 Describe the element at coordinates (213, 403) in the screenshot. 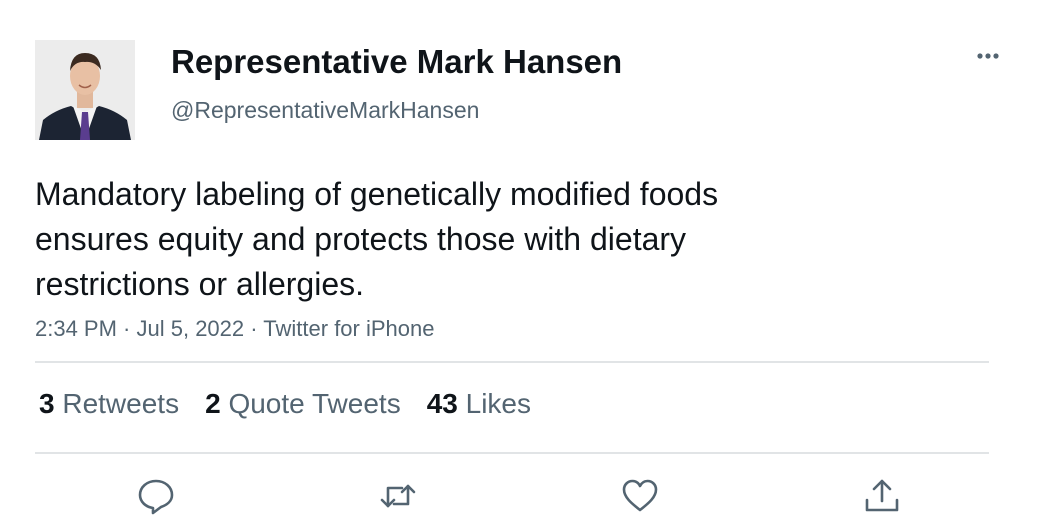

I see `quote-tweets-count: 2` at that location.